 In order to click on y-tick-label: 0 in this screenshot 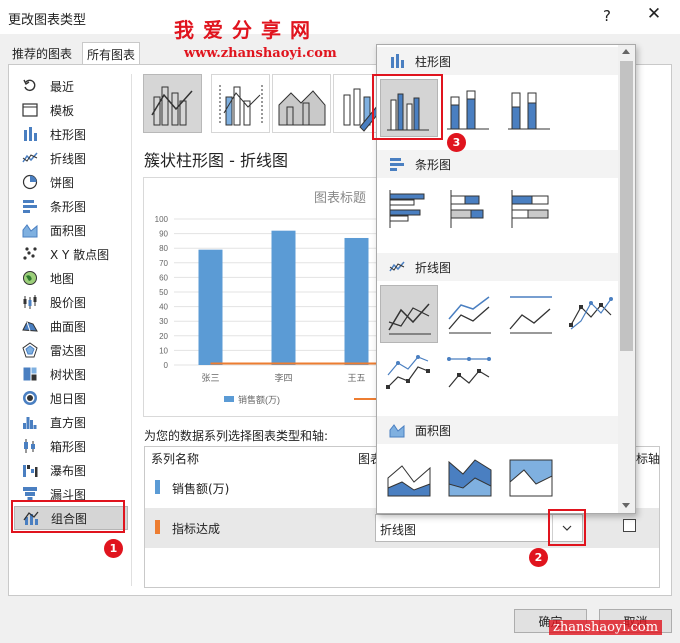, I will do `click(166, 365)`.